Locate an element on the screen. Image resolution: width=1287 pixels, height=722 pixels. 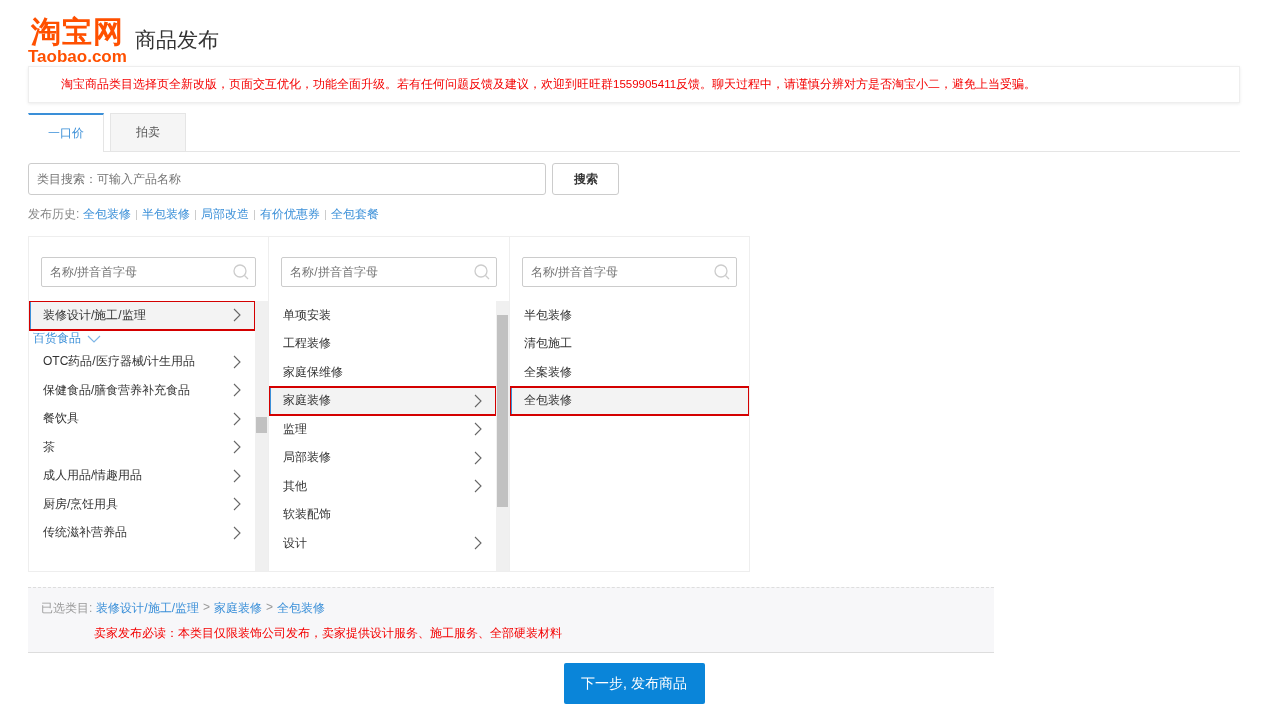
category-item: 单项安装 is located at coordinates (382, 315).